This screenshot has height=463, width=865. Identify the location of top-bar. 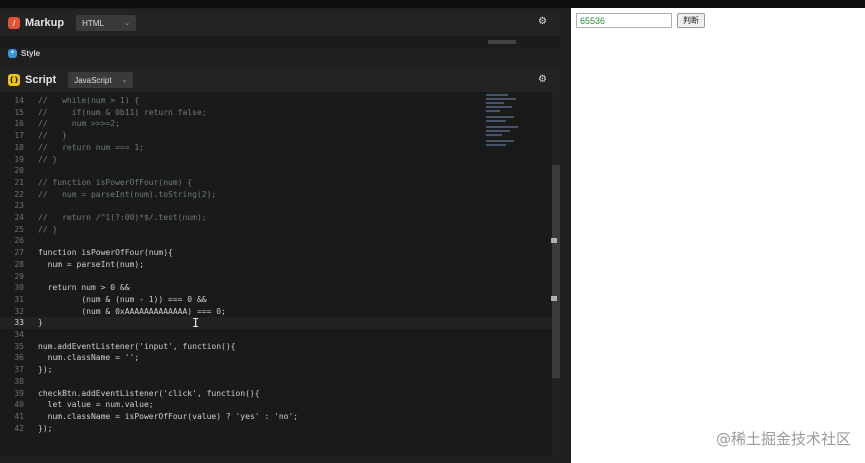
(432, 4).